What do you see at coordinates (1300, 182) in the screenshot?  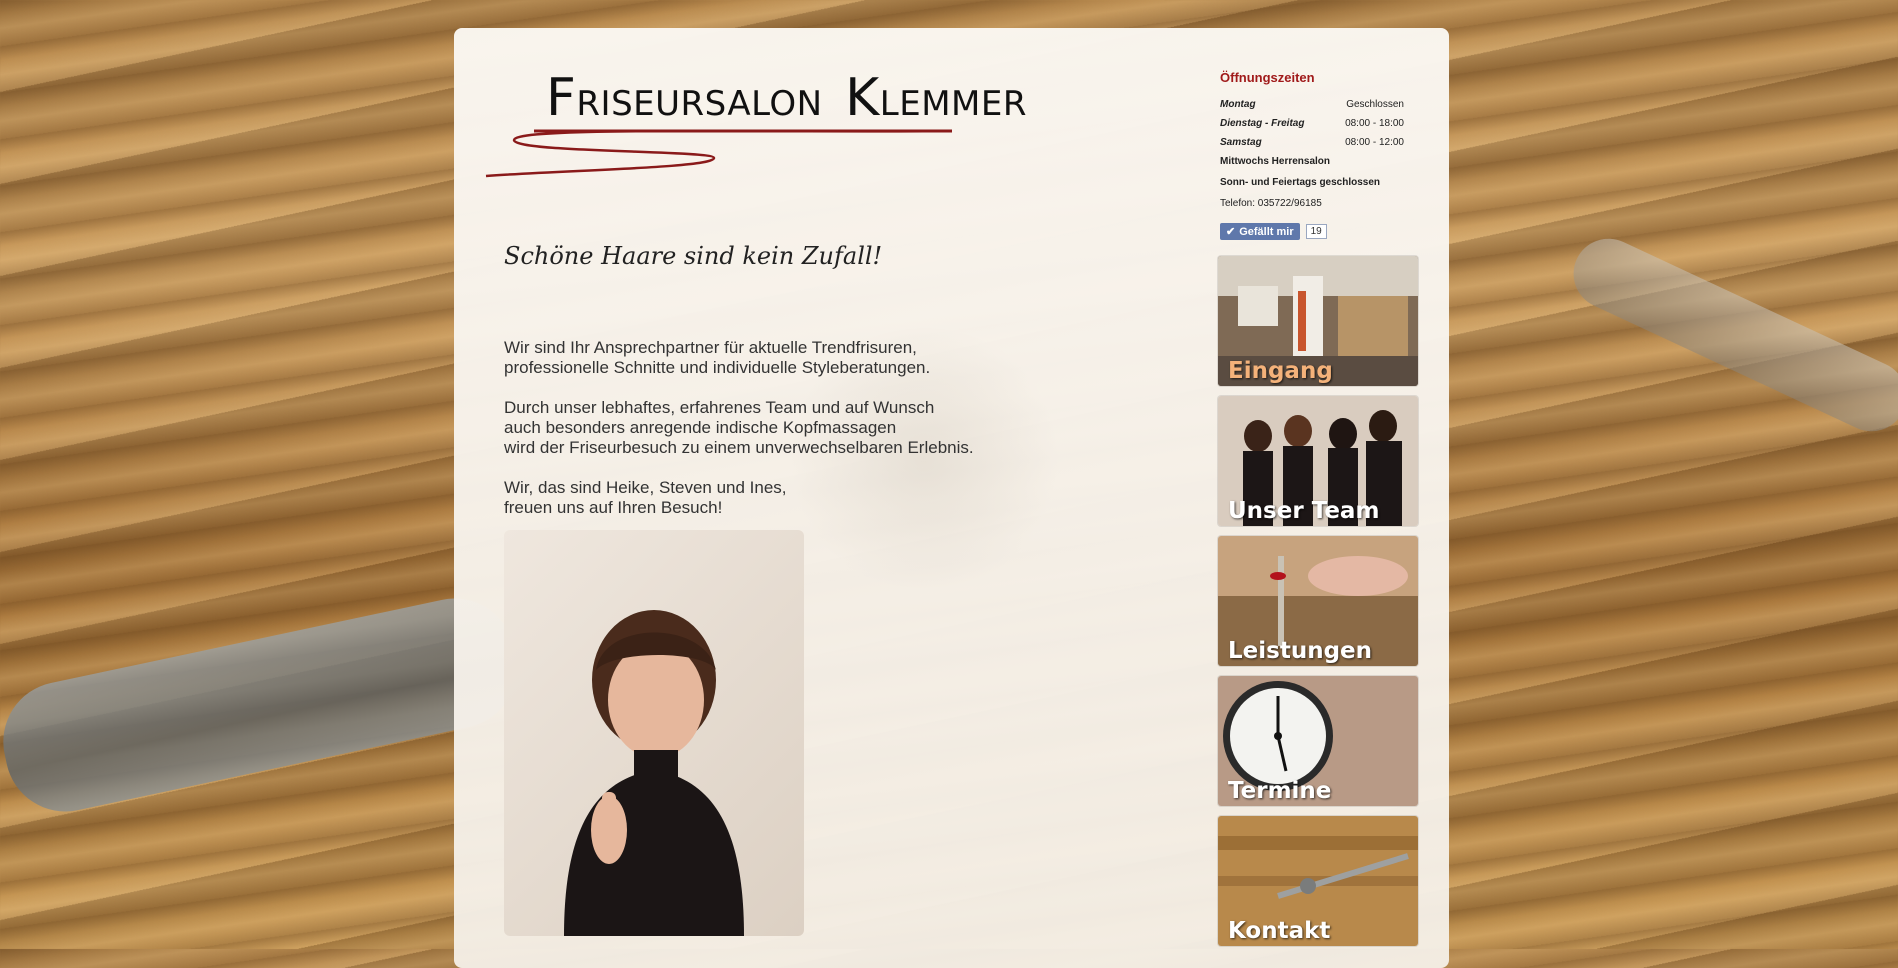 I see `hours-note-sonntag: Sonn- und Feiertags geschlossen` at bounding box center [1300, 182].